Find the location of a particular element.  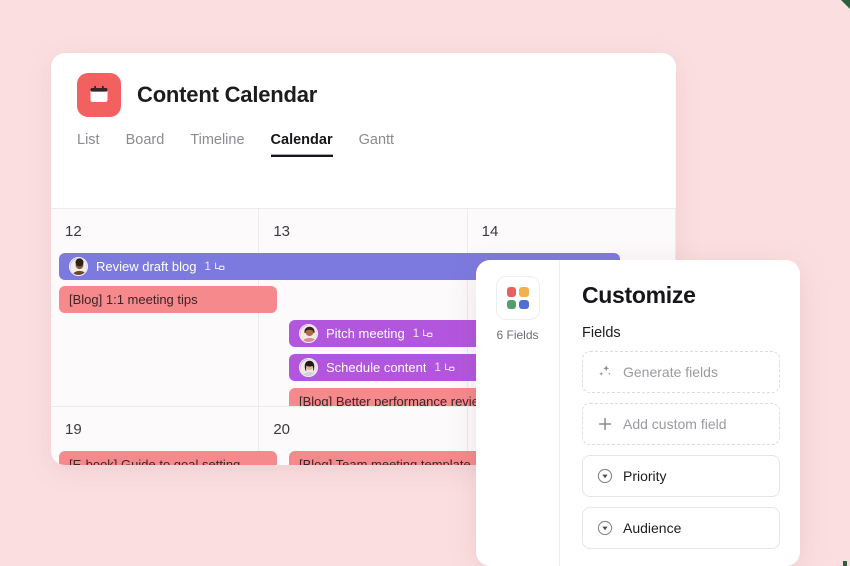

field-row-priority: Priority is located at coordinates (681, 476).